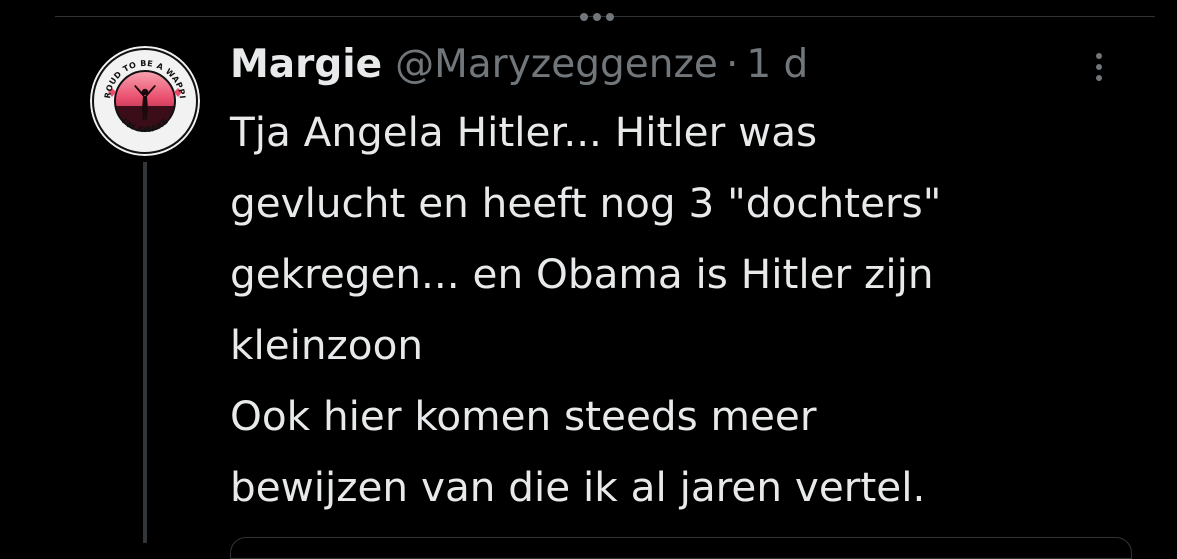 The height and width of the screenshot is (559, 1177). Describe the element at coordinates (524, 132) in the screenshot. I see `tweet-text-line: Tja Angela Hitler... Hitler was` at that location.